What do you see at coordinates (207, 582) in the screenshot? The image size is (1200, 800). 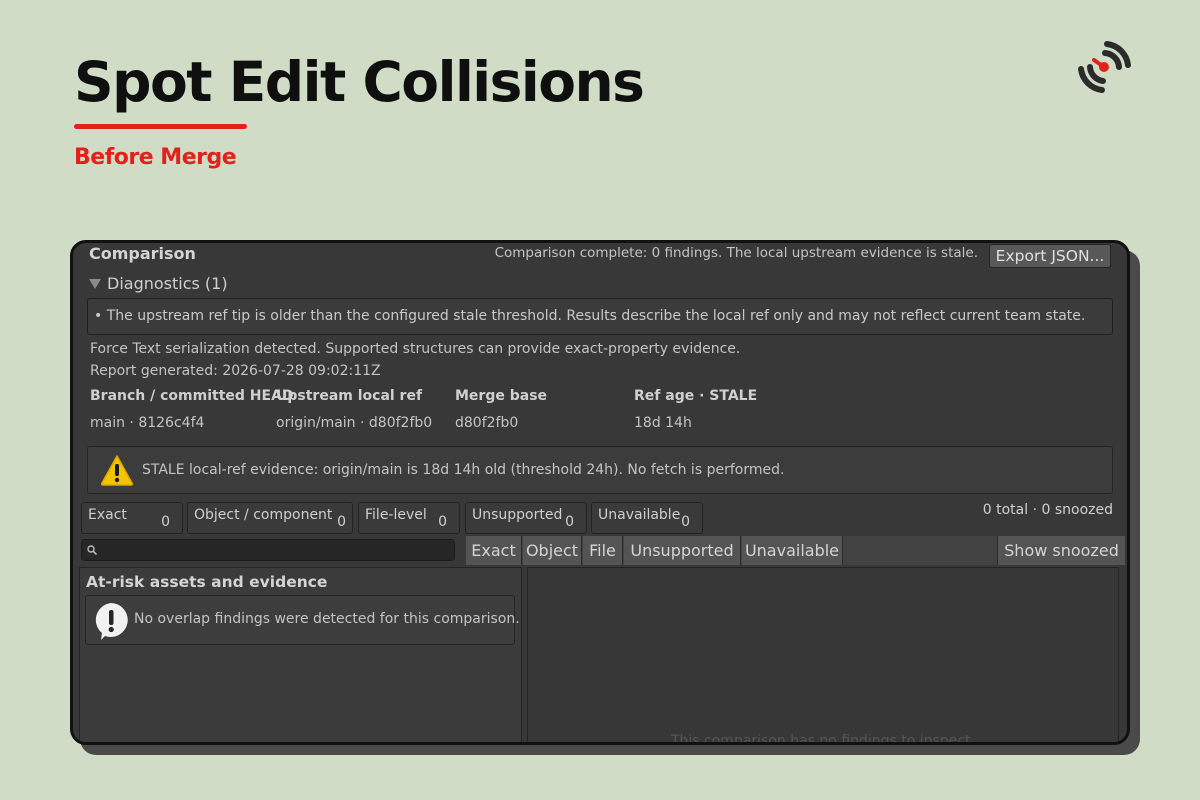 I see `at-risk-title: At-risk assets and evidence` at bounding box center [207, 582].